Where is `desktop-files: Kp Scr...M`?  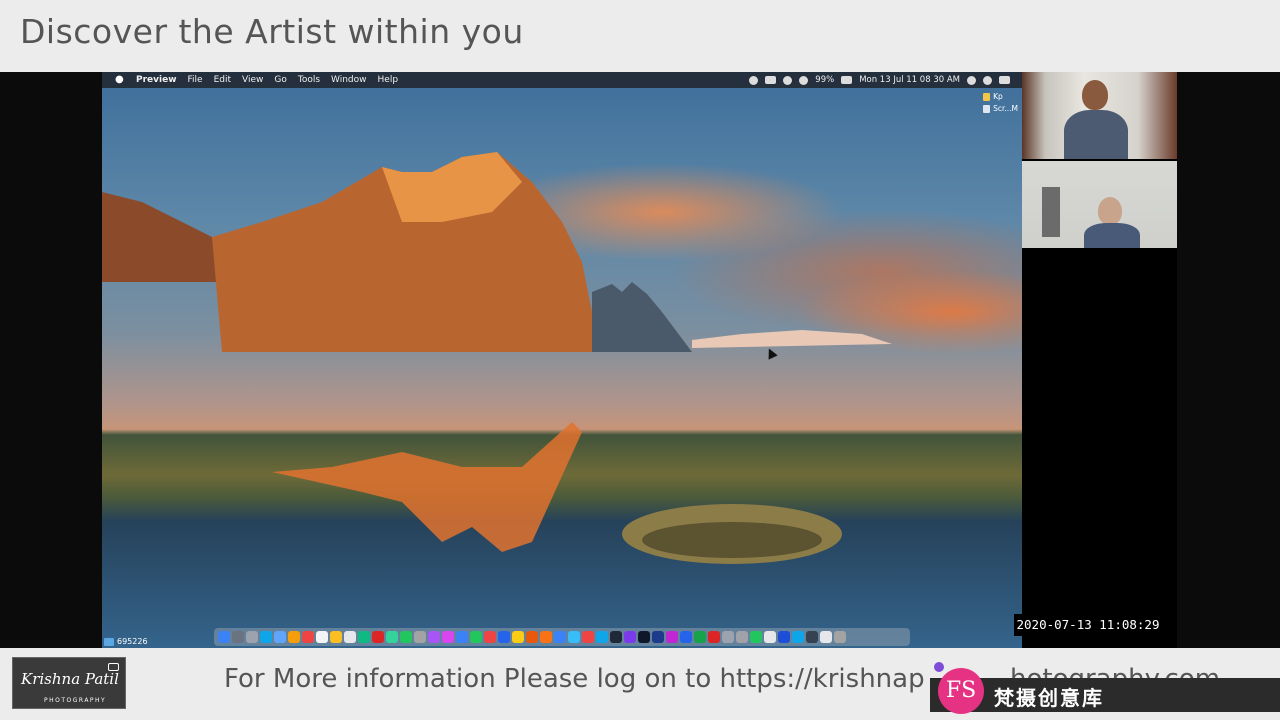 desktop-files: Kp Scr...M is located at coordinates (1000, 104).